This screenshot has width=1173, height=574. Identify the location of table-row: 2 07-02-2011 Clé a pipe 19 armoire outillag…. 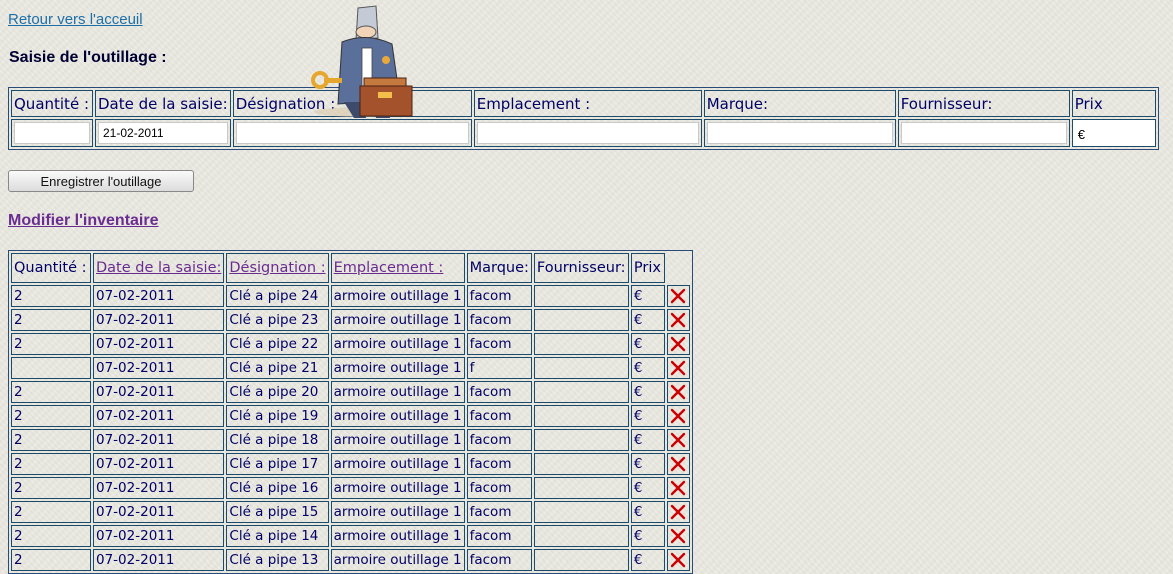
(350, 416).